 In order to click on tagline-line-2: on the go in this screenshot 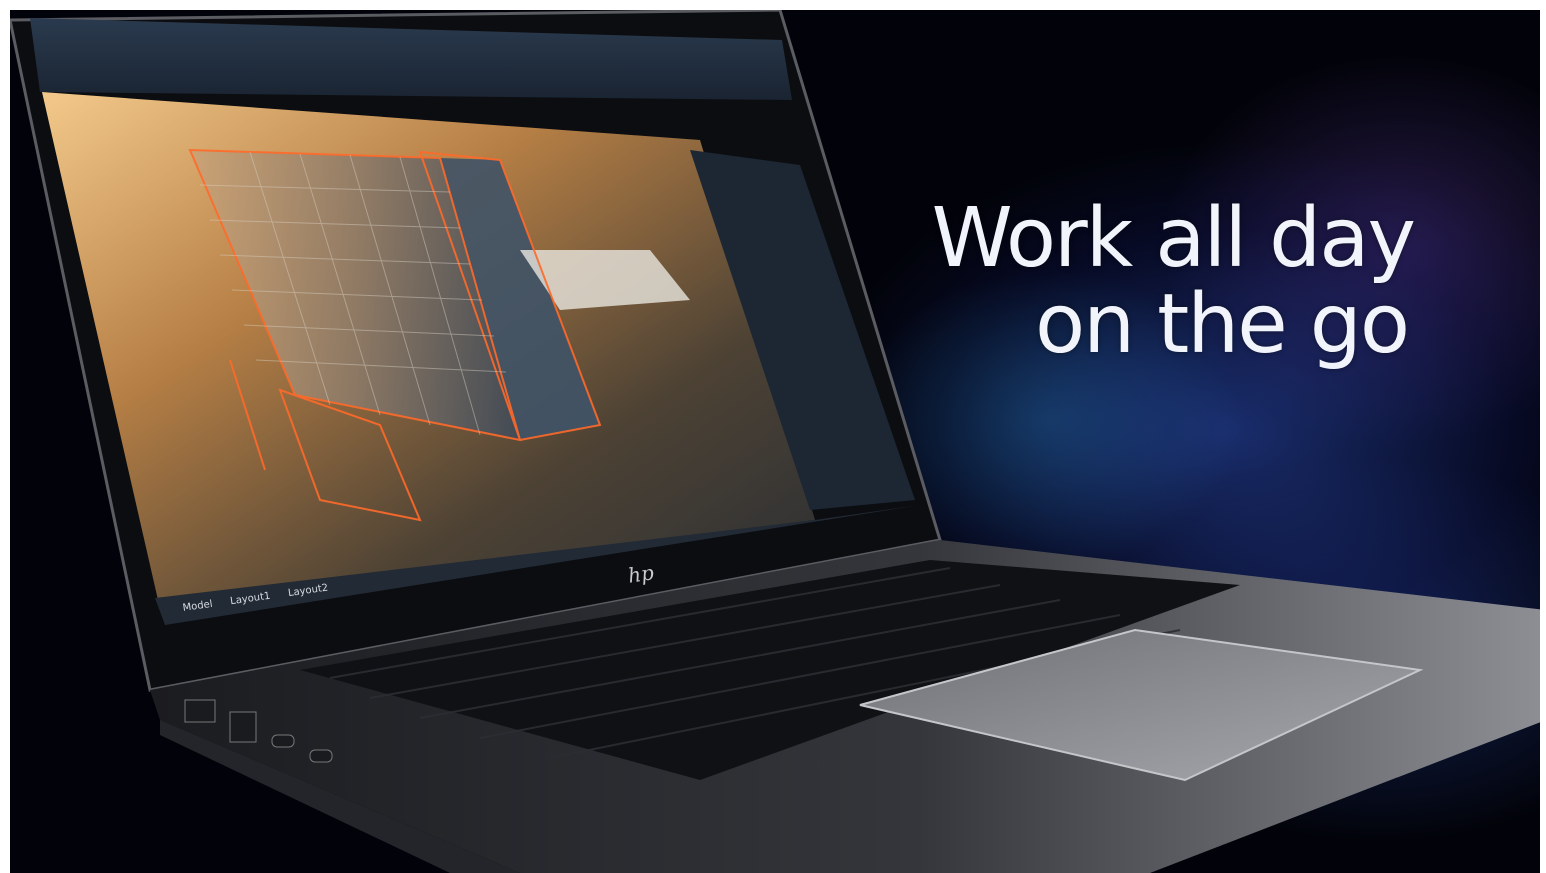, I will do `click(1222, 324)`.